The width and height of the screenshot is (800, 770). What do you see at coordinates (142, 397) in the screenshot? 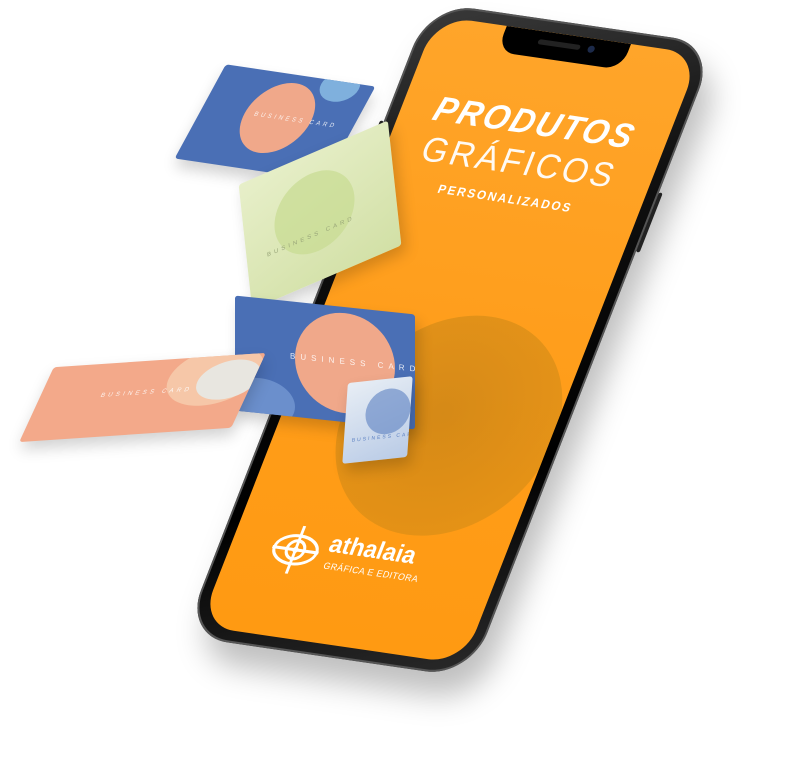
I see `business-card-4: BUSINESS CARD` at bounding box center [142, 397].